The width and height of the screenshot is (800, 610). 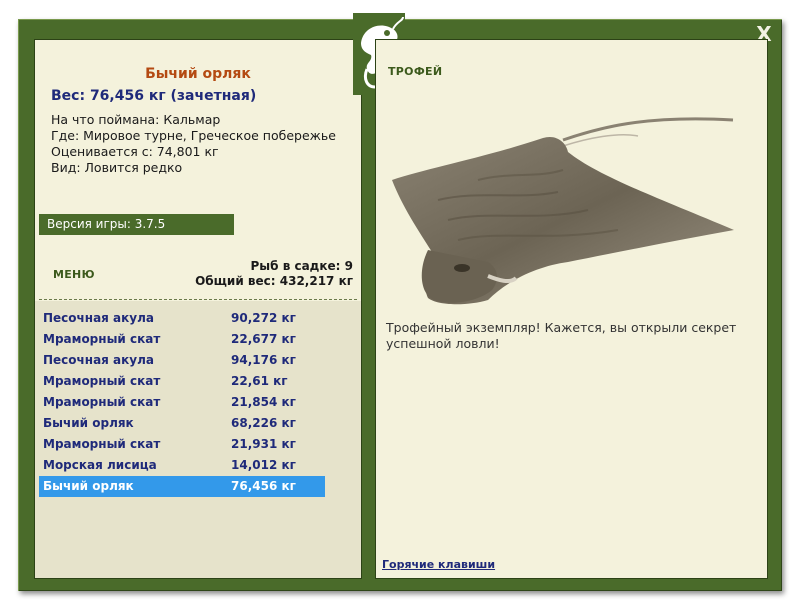 What do you see at coordinates (438, 564) in the screenshot?
I see `hotkeys-link: Горячие клавиши` at bounding box center [438, 564].